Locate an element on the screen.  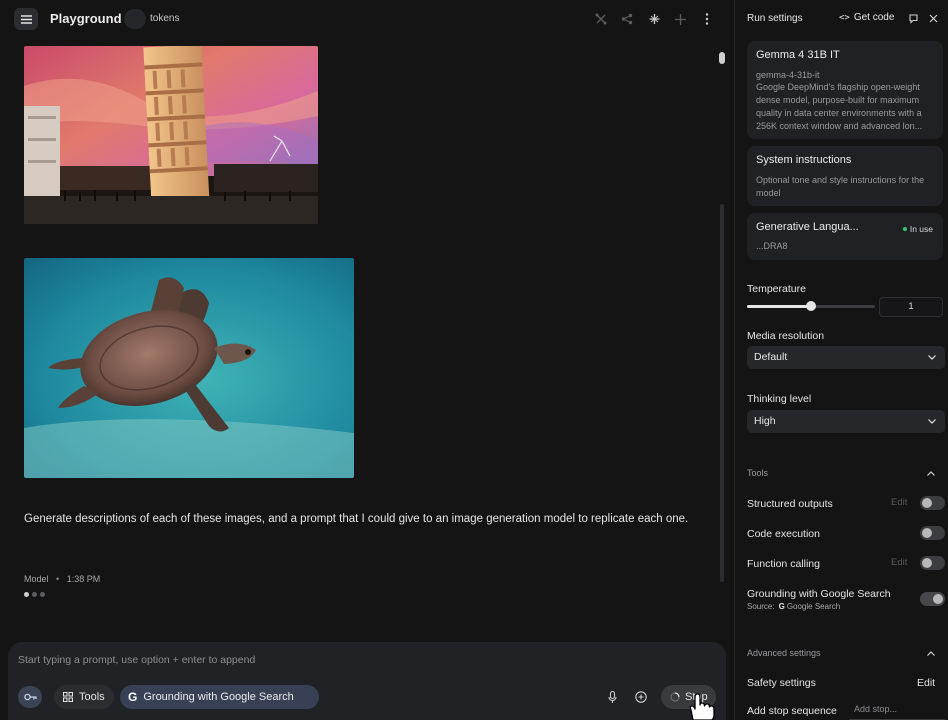
grounding-chip: G Grounding with Google Search is located at coordinates (219, 697).